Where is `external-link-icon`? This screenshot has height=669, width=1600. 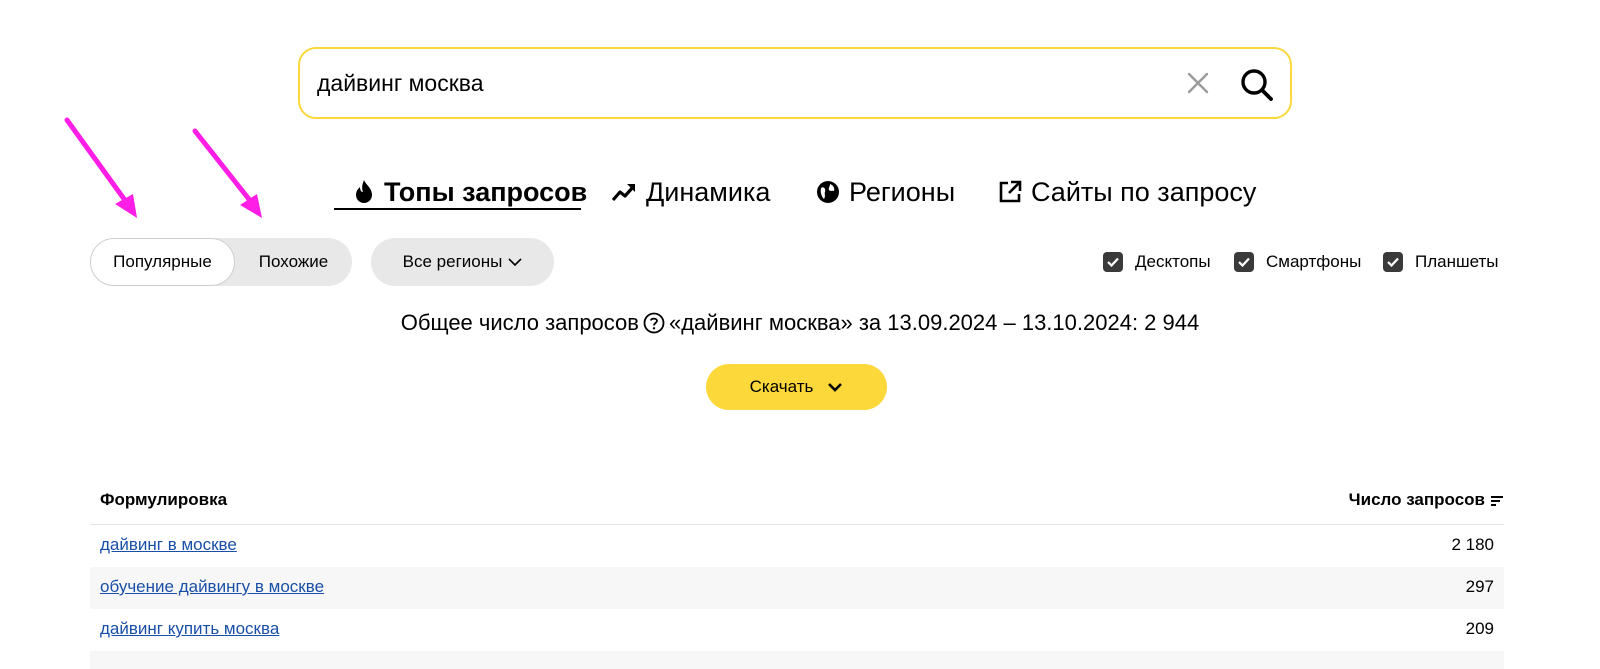 external-link-icon is located at coordinates (1010, 191).